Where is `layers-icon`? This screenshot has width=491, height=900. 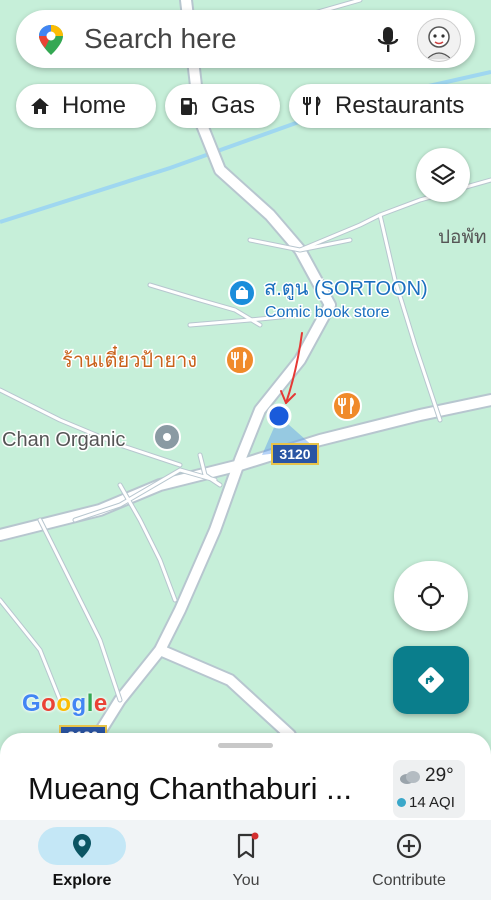 layers-icon is located at coordinates (443, 174).